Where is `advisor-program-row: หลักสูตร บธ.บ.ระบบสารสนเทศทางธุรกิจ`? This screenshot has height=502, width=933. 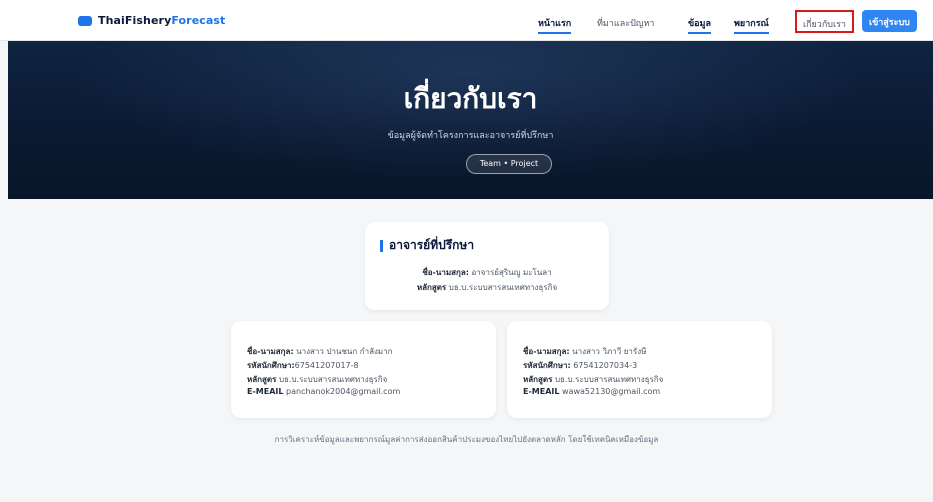
advisor-program-row: หลักสูตร บธ.บ.ระบบสารสนเทศทางธุรกิจ is located at coordinates (487, 287).